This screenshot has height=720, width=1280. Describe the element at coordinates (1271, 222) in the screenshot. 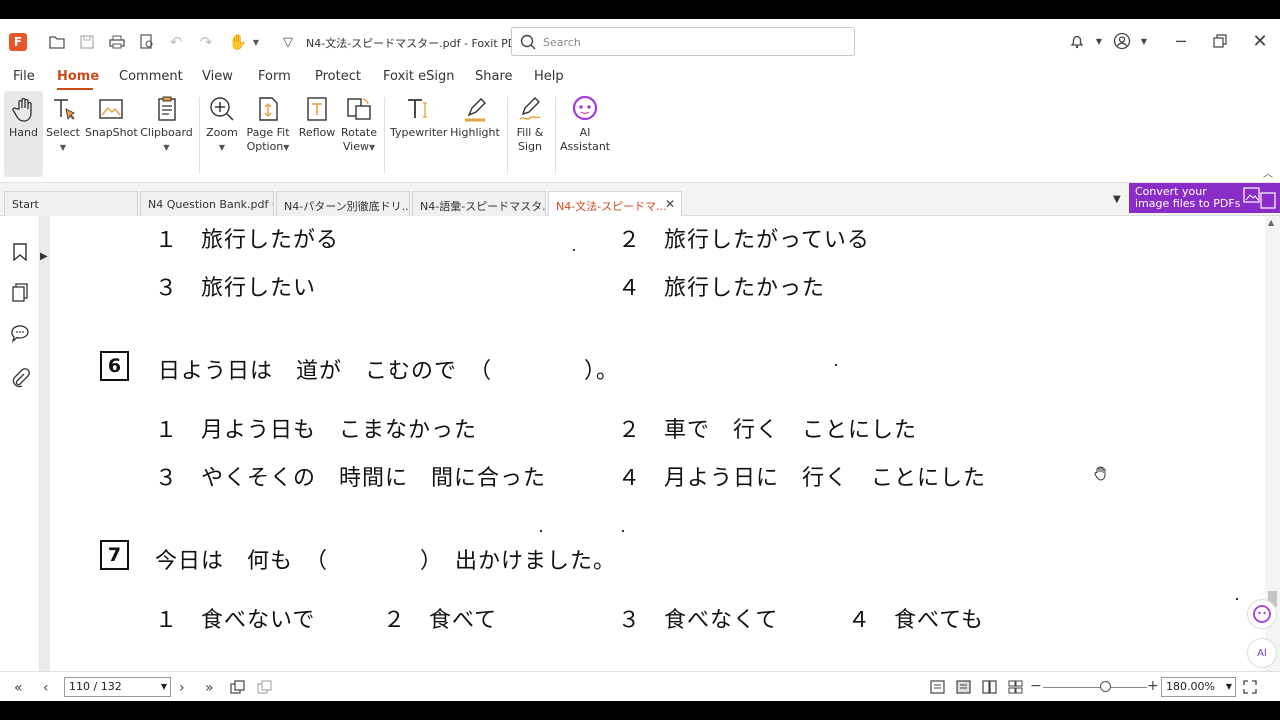

I see `scroll-up-icon: ▲` at that location.